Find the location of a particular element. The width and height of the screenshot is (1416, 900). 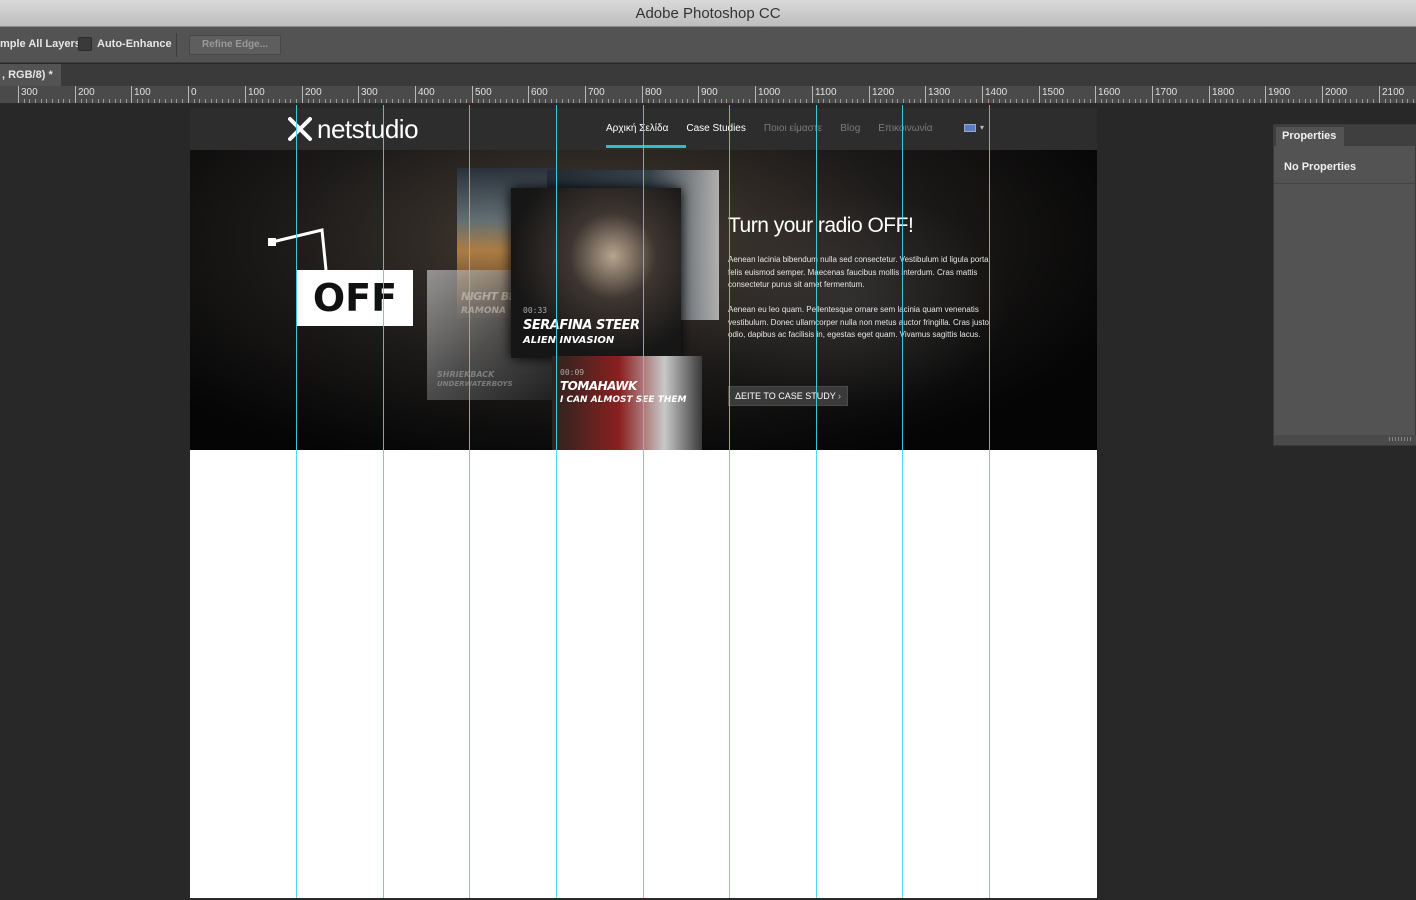

auto-enhance-checkbox is located at coordinates (85, 44).